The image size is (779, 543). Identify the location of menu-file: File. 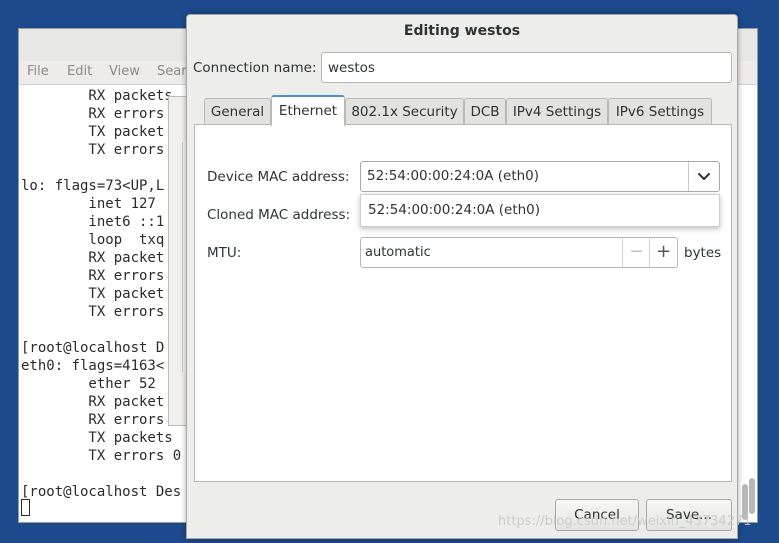
(38, 71).